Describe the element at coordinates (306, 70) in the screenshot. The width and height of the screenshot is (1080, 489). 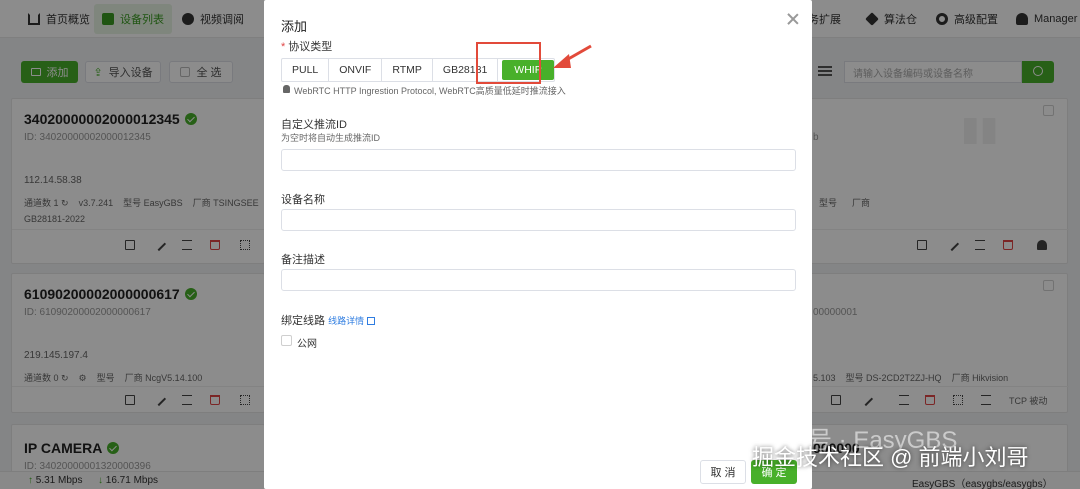
I see `protocol-option-pull: PULL` at that location.